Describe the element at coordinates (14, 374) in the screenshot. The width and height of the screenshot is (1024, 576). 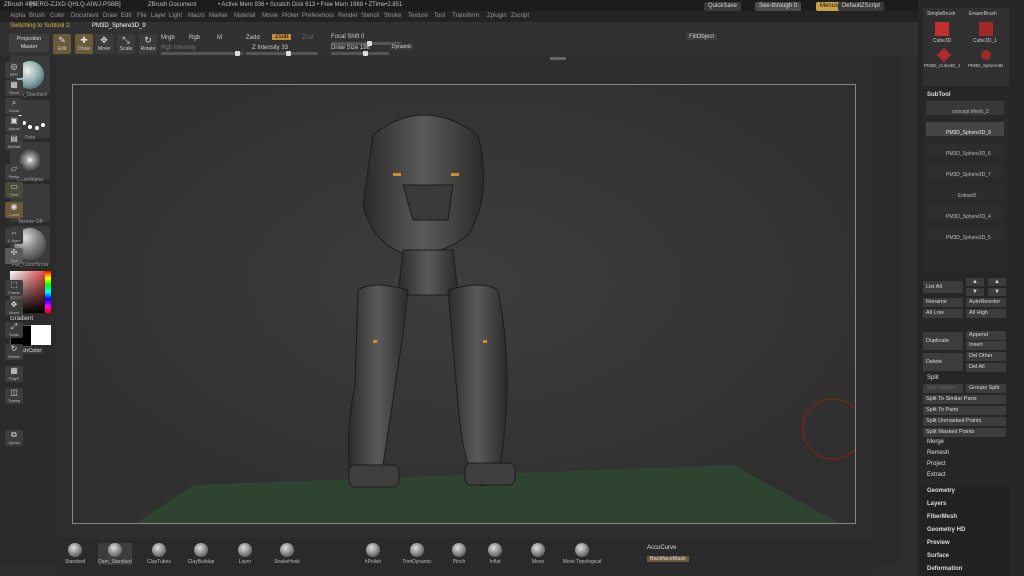
I see `polyf-button: ▦ PolyF` at that location.